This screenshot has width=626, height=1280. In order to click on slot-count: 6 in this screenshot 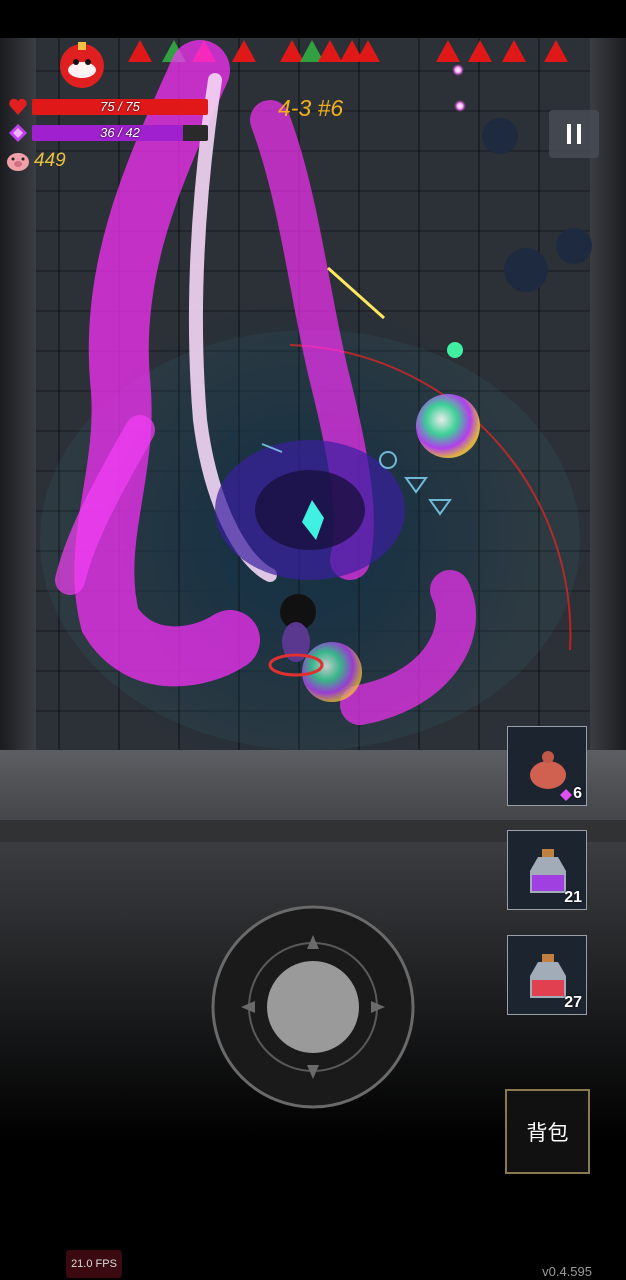, I will do `click(577, 793)`.